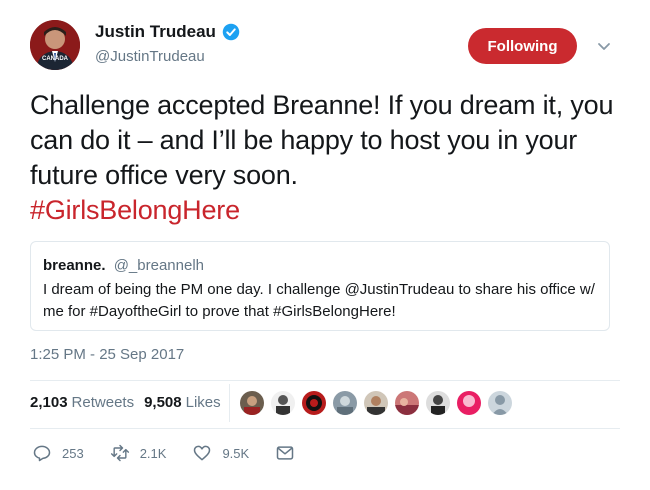 This screenshot has height=490, width=650. What do you see at coordinates (330, 210) in the screenshot?
I see `tweet-hashtag-link: #GirlsBelongHere` at bounding box center [330, 210].